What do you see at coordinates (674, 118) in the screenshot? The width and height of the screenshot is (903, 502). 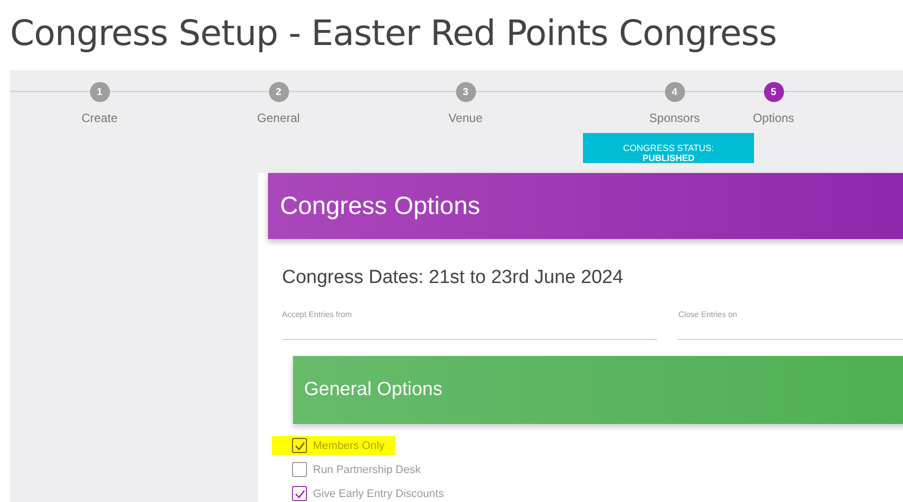 I see `step-label: Sponsors` at bounding box center [674, 118].